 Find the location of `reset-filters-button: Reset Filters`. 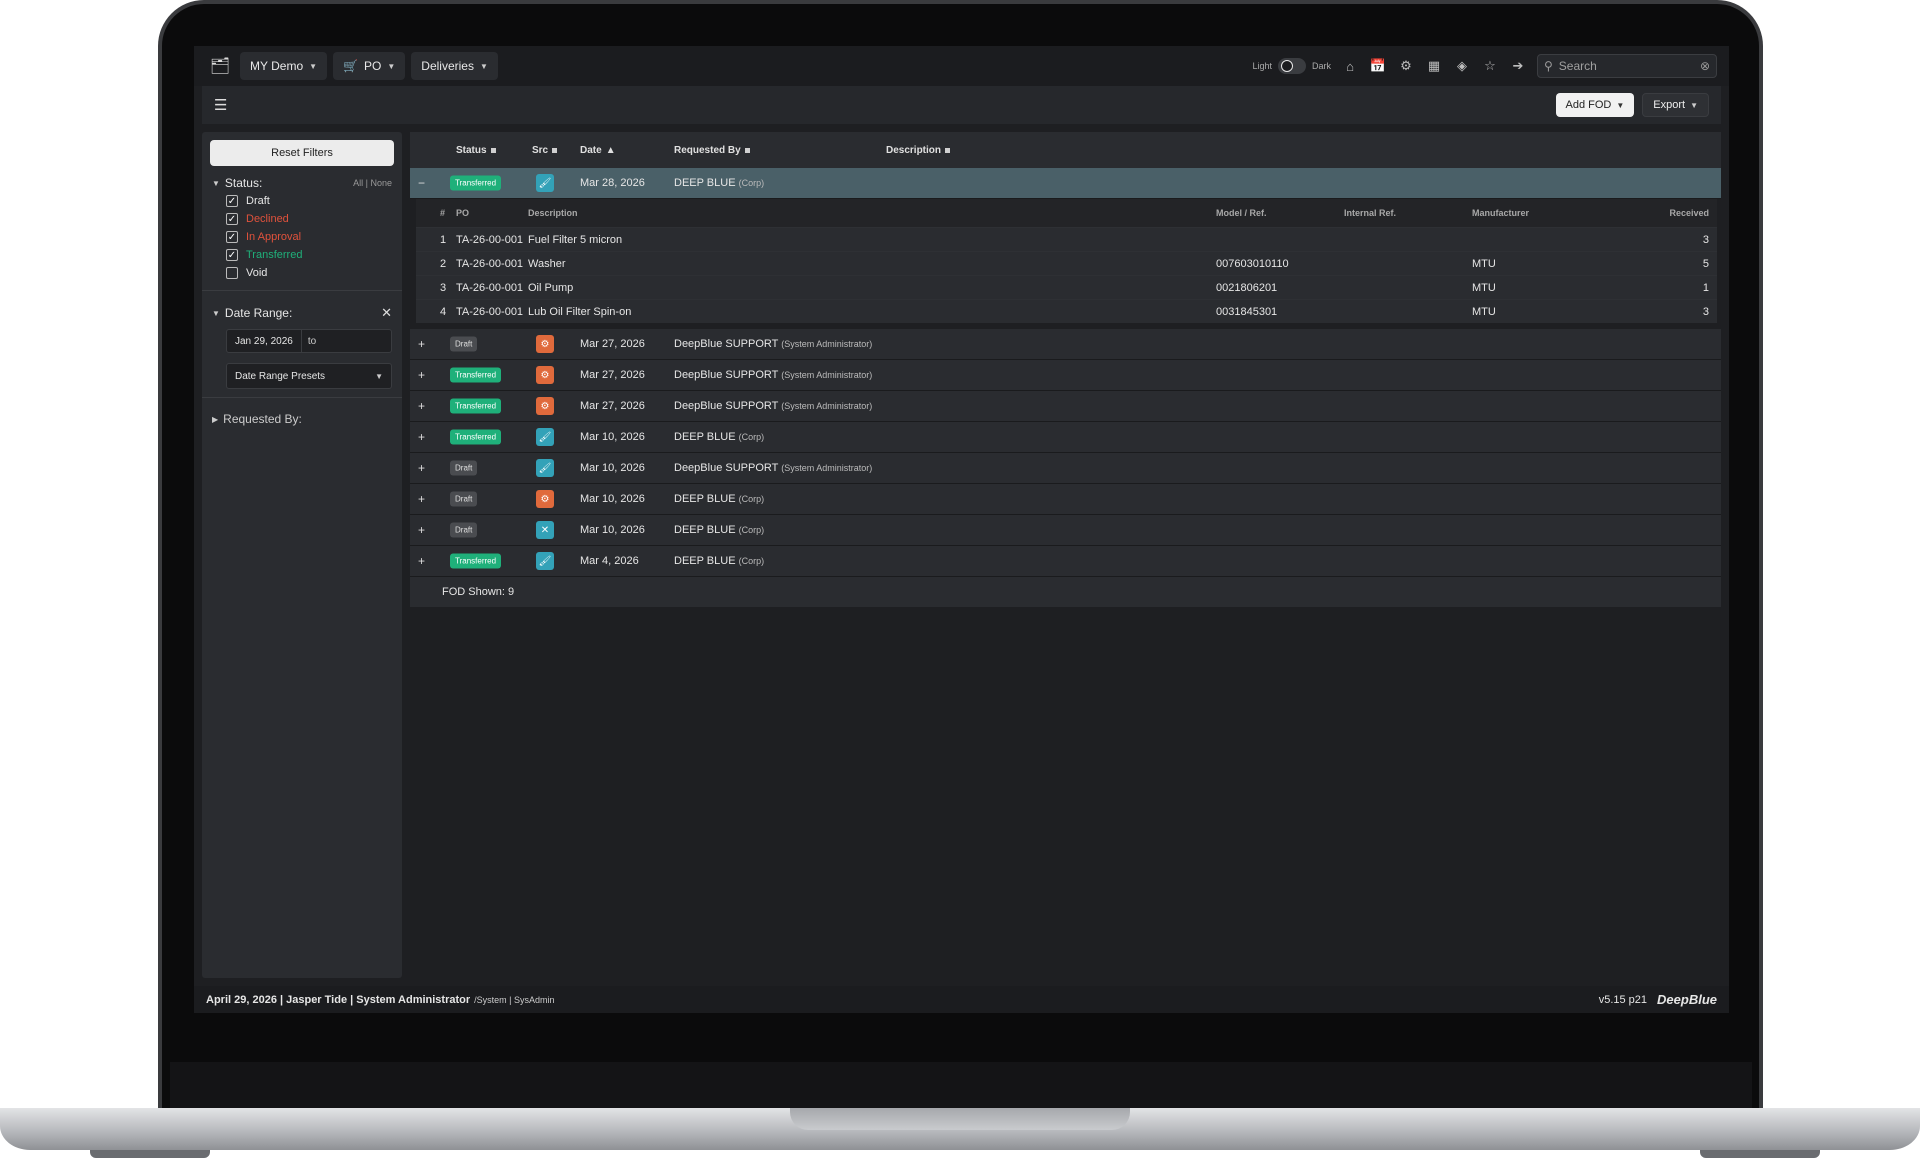

reset-filters-button: Reset Filters is located at coordinates (302, 153).